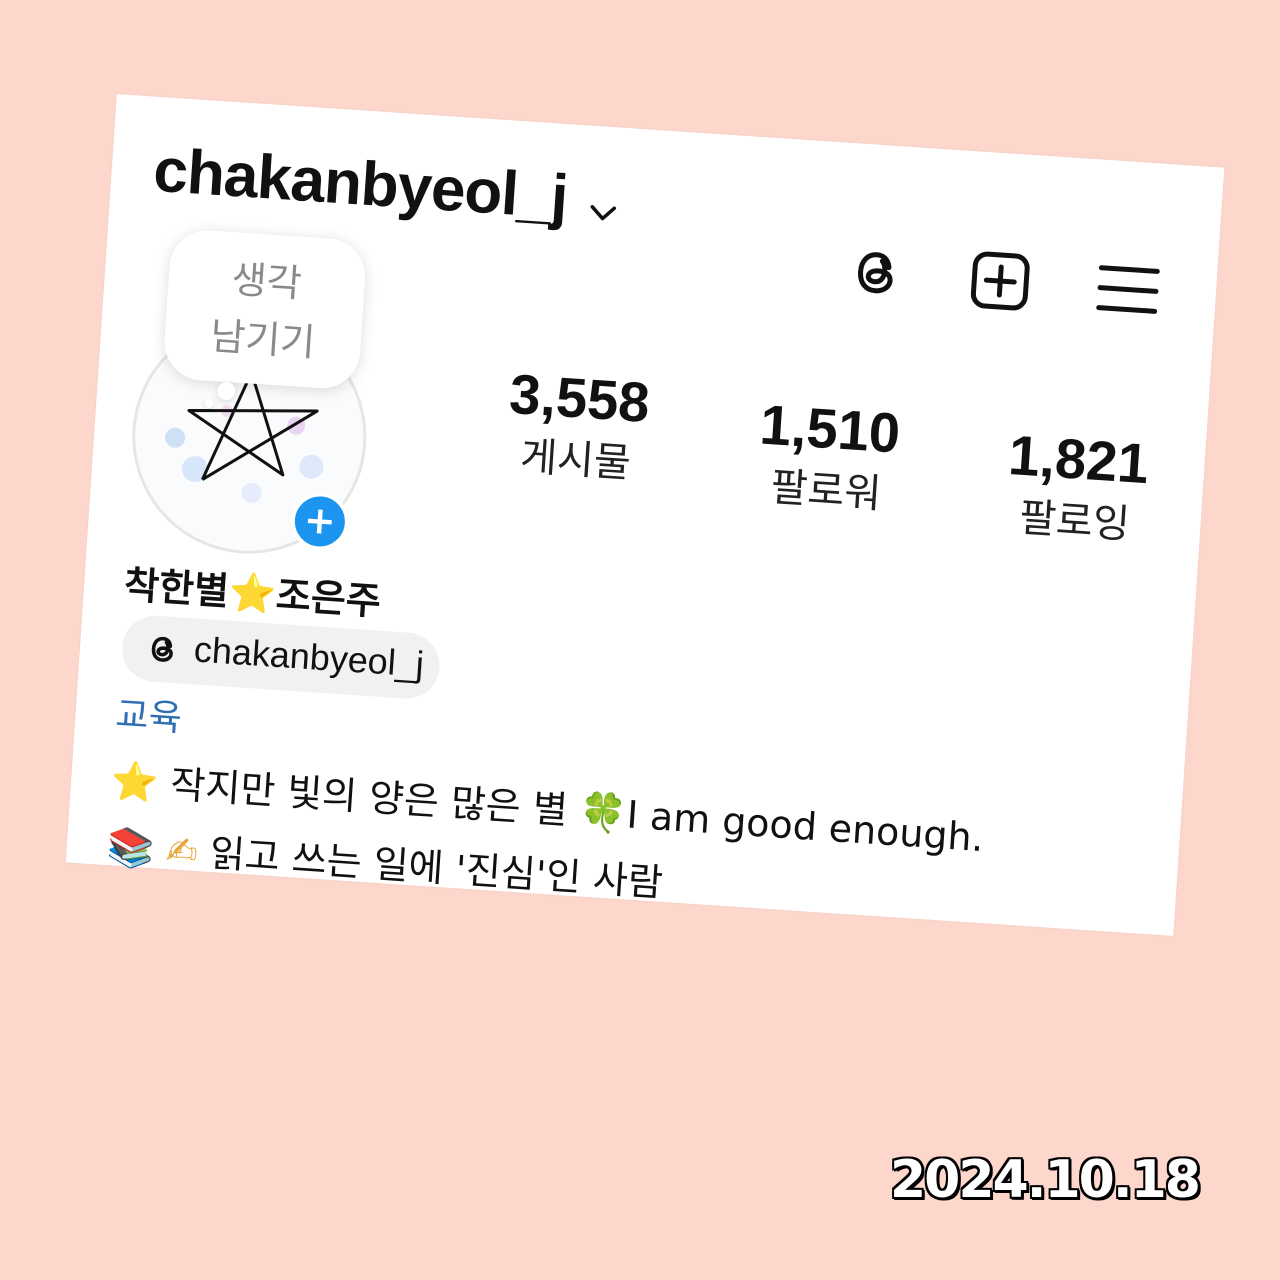 This screenshot has height=1280, width=1280. What do you see at coordinates (603, 813) in the screenshot?
I see `clover-emoji: 🍀` at bounding box center [603, 813].